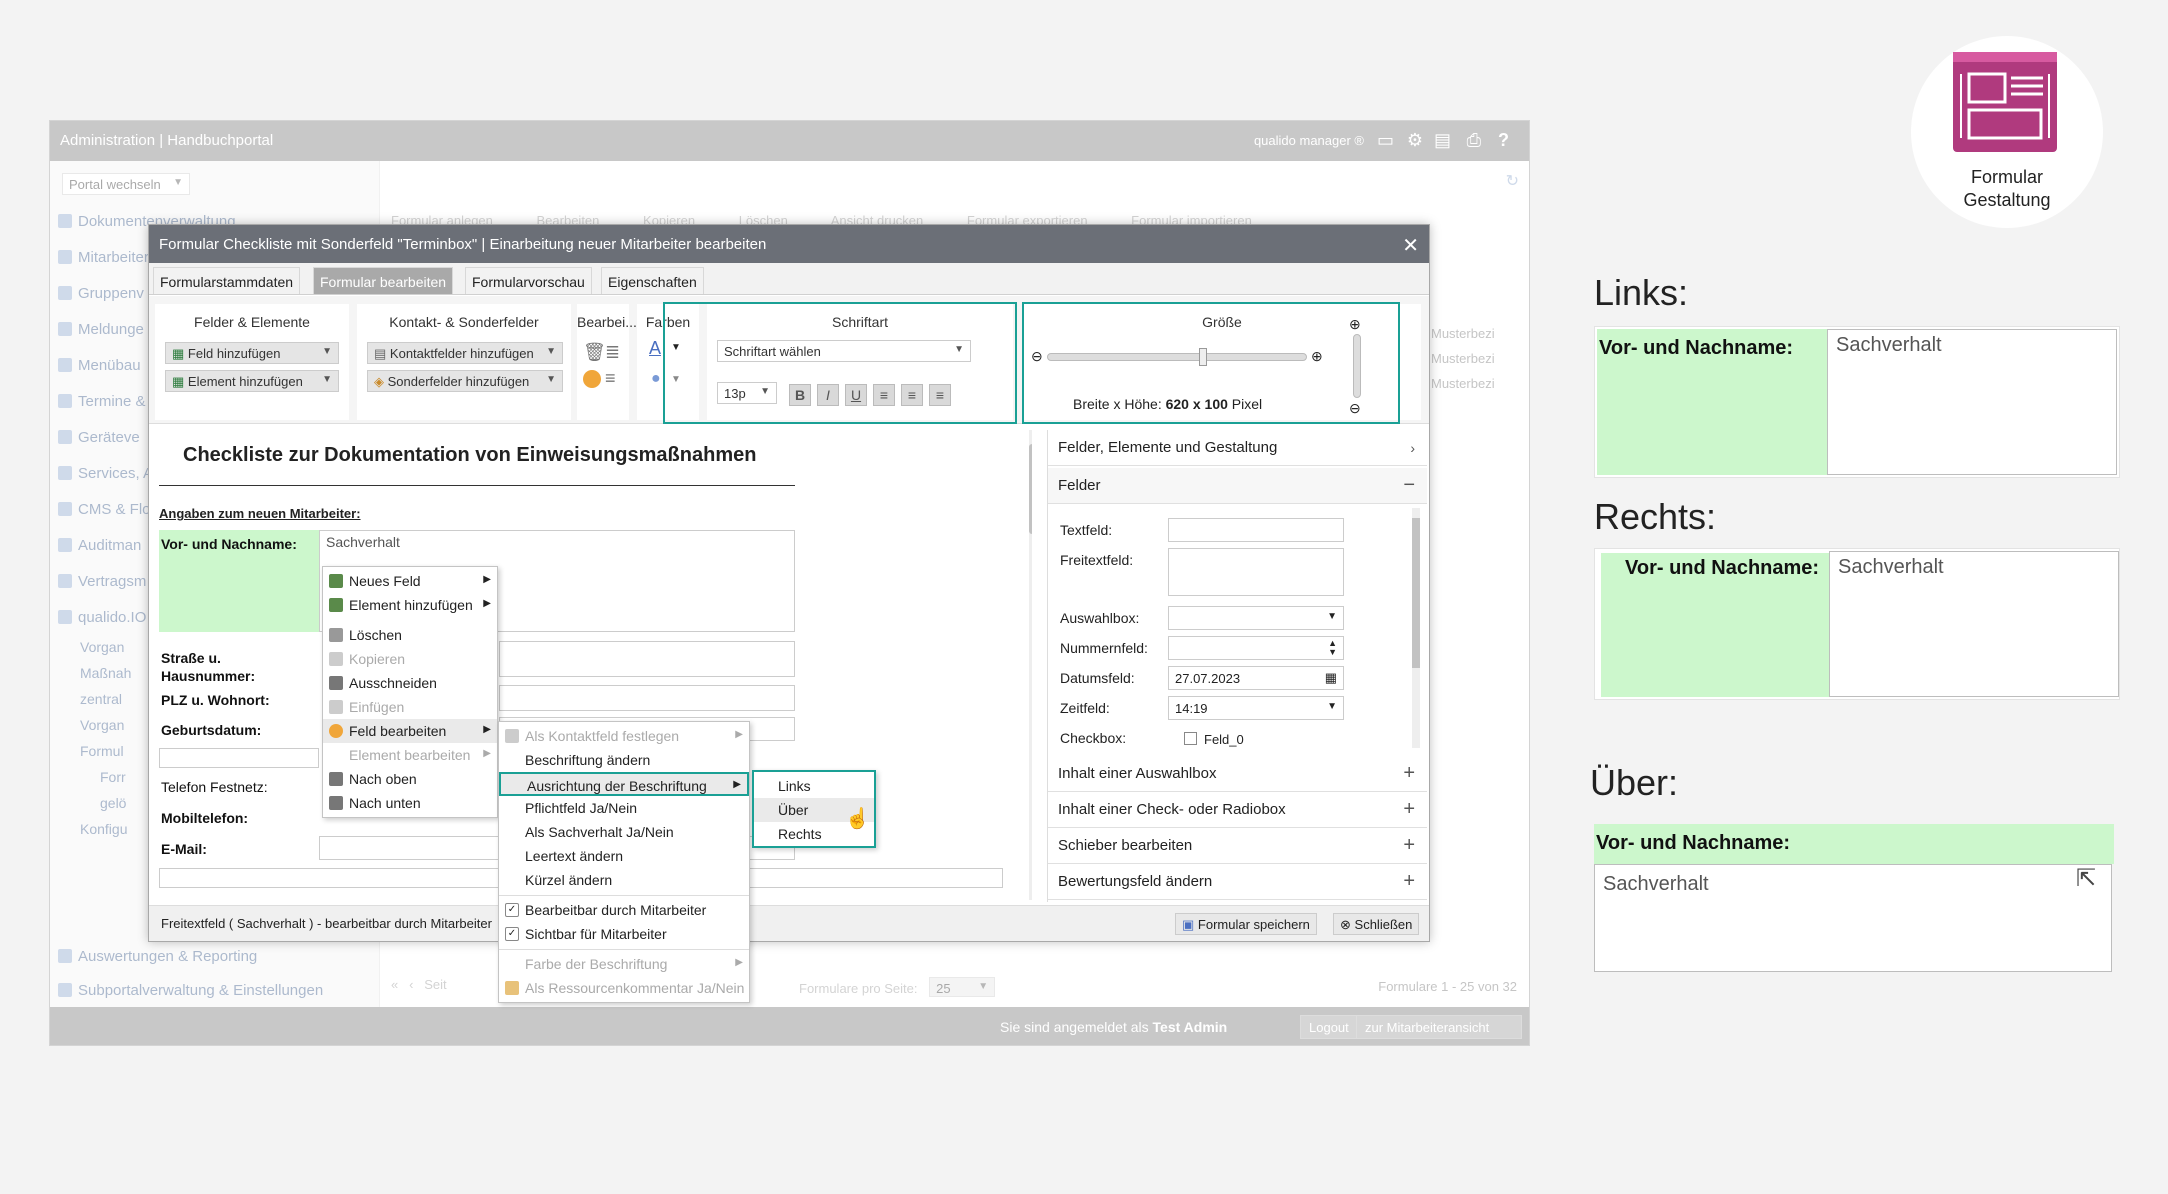 The width and height of the screenshot is (2168, 1194). Describe the element at coordinates (394, 984) in the screenshot. I see `first-page-icon: «` at that location.